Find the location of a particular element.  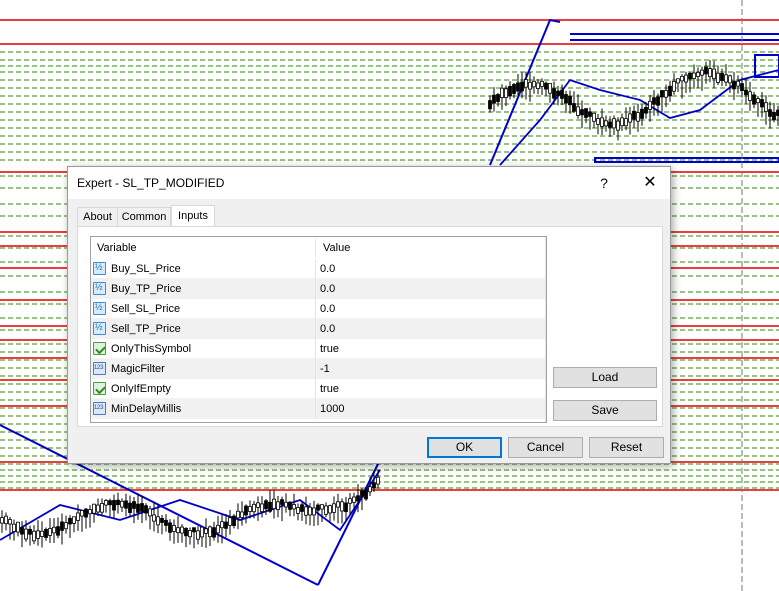

table-row: OnlyThisSymbol true is located at coordinates (318, 349).